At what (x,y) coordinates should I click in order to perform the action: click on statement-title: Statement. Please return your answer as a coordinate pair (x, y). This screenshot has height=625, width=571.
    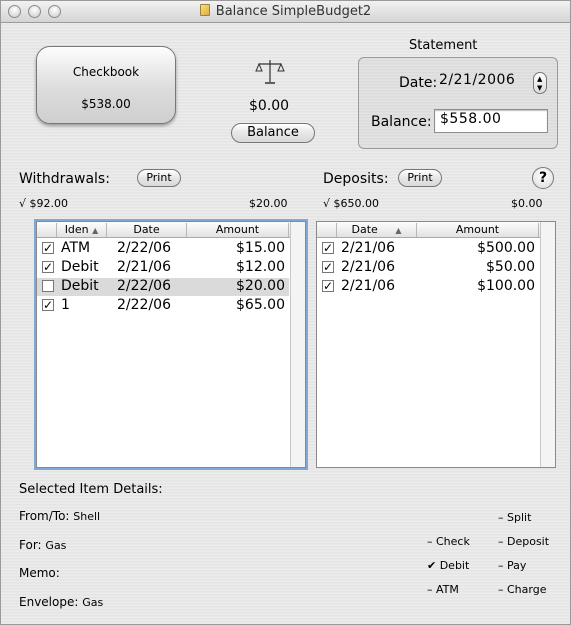
    Looking at the image, I should click on (443, 45).